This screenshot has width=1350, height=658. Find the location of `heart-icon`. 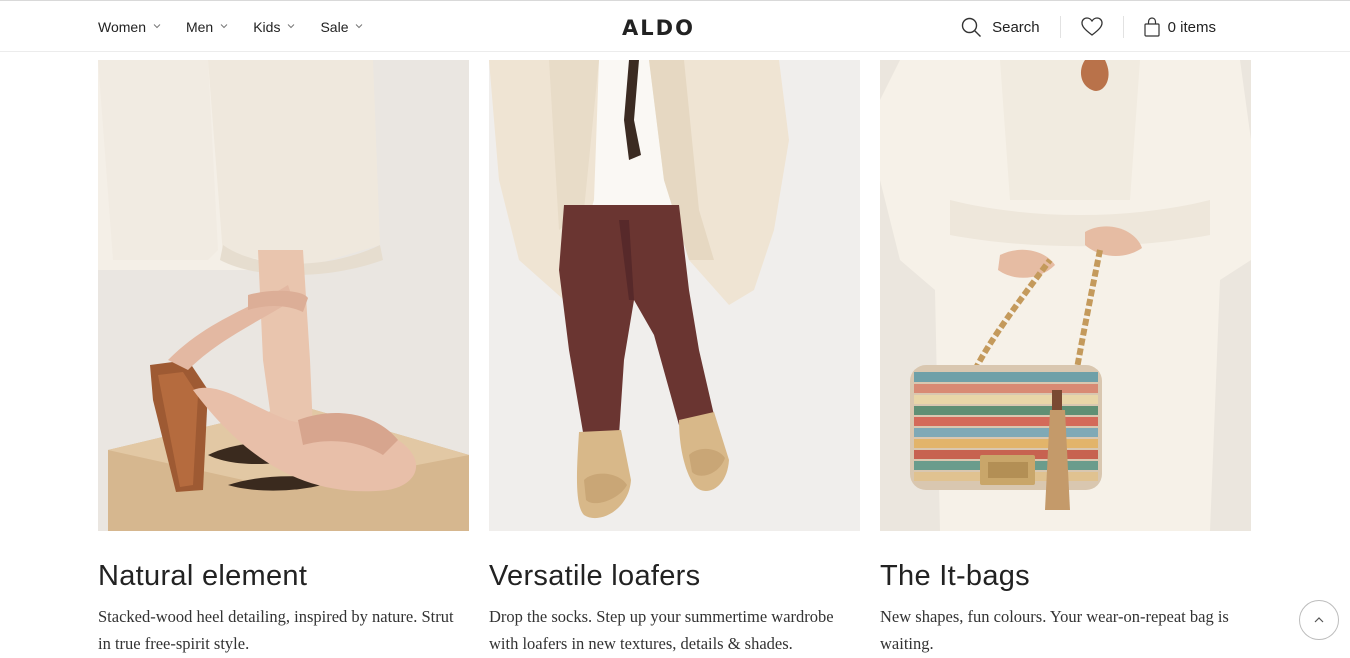

heart-icon is located at coordinates (1091, 26).